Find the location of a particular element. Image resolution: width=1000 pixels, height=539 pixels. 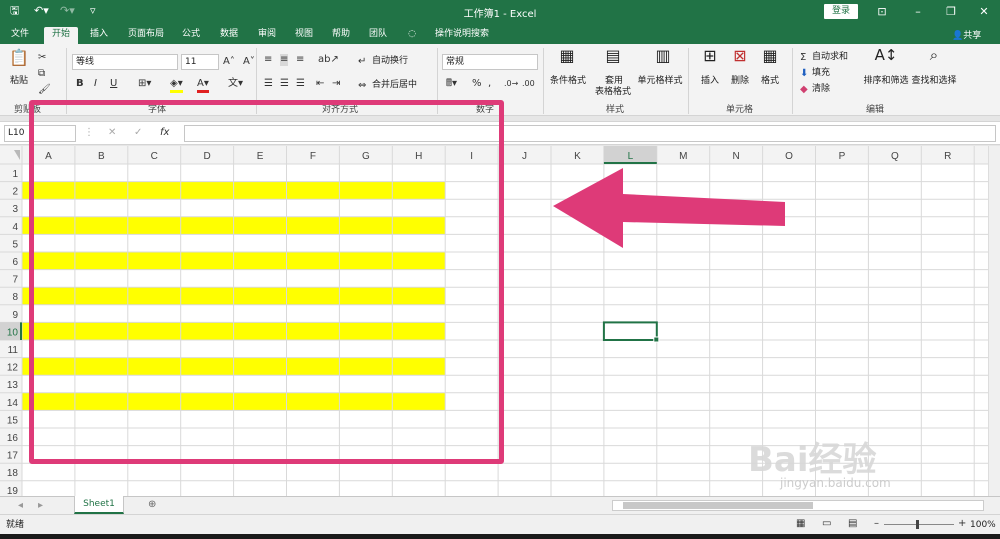

fill-icon: ⬇ is located at coordinates (804, 74).